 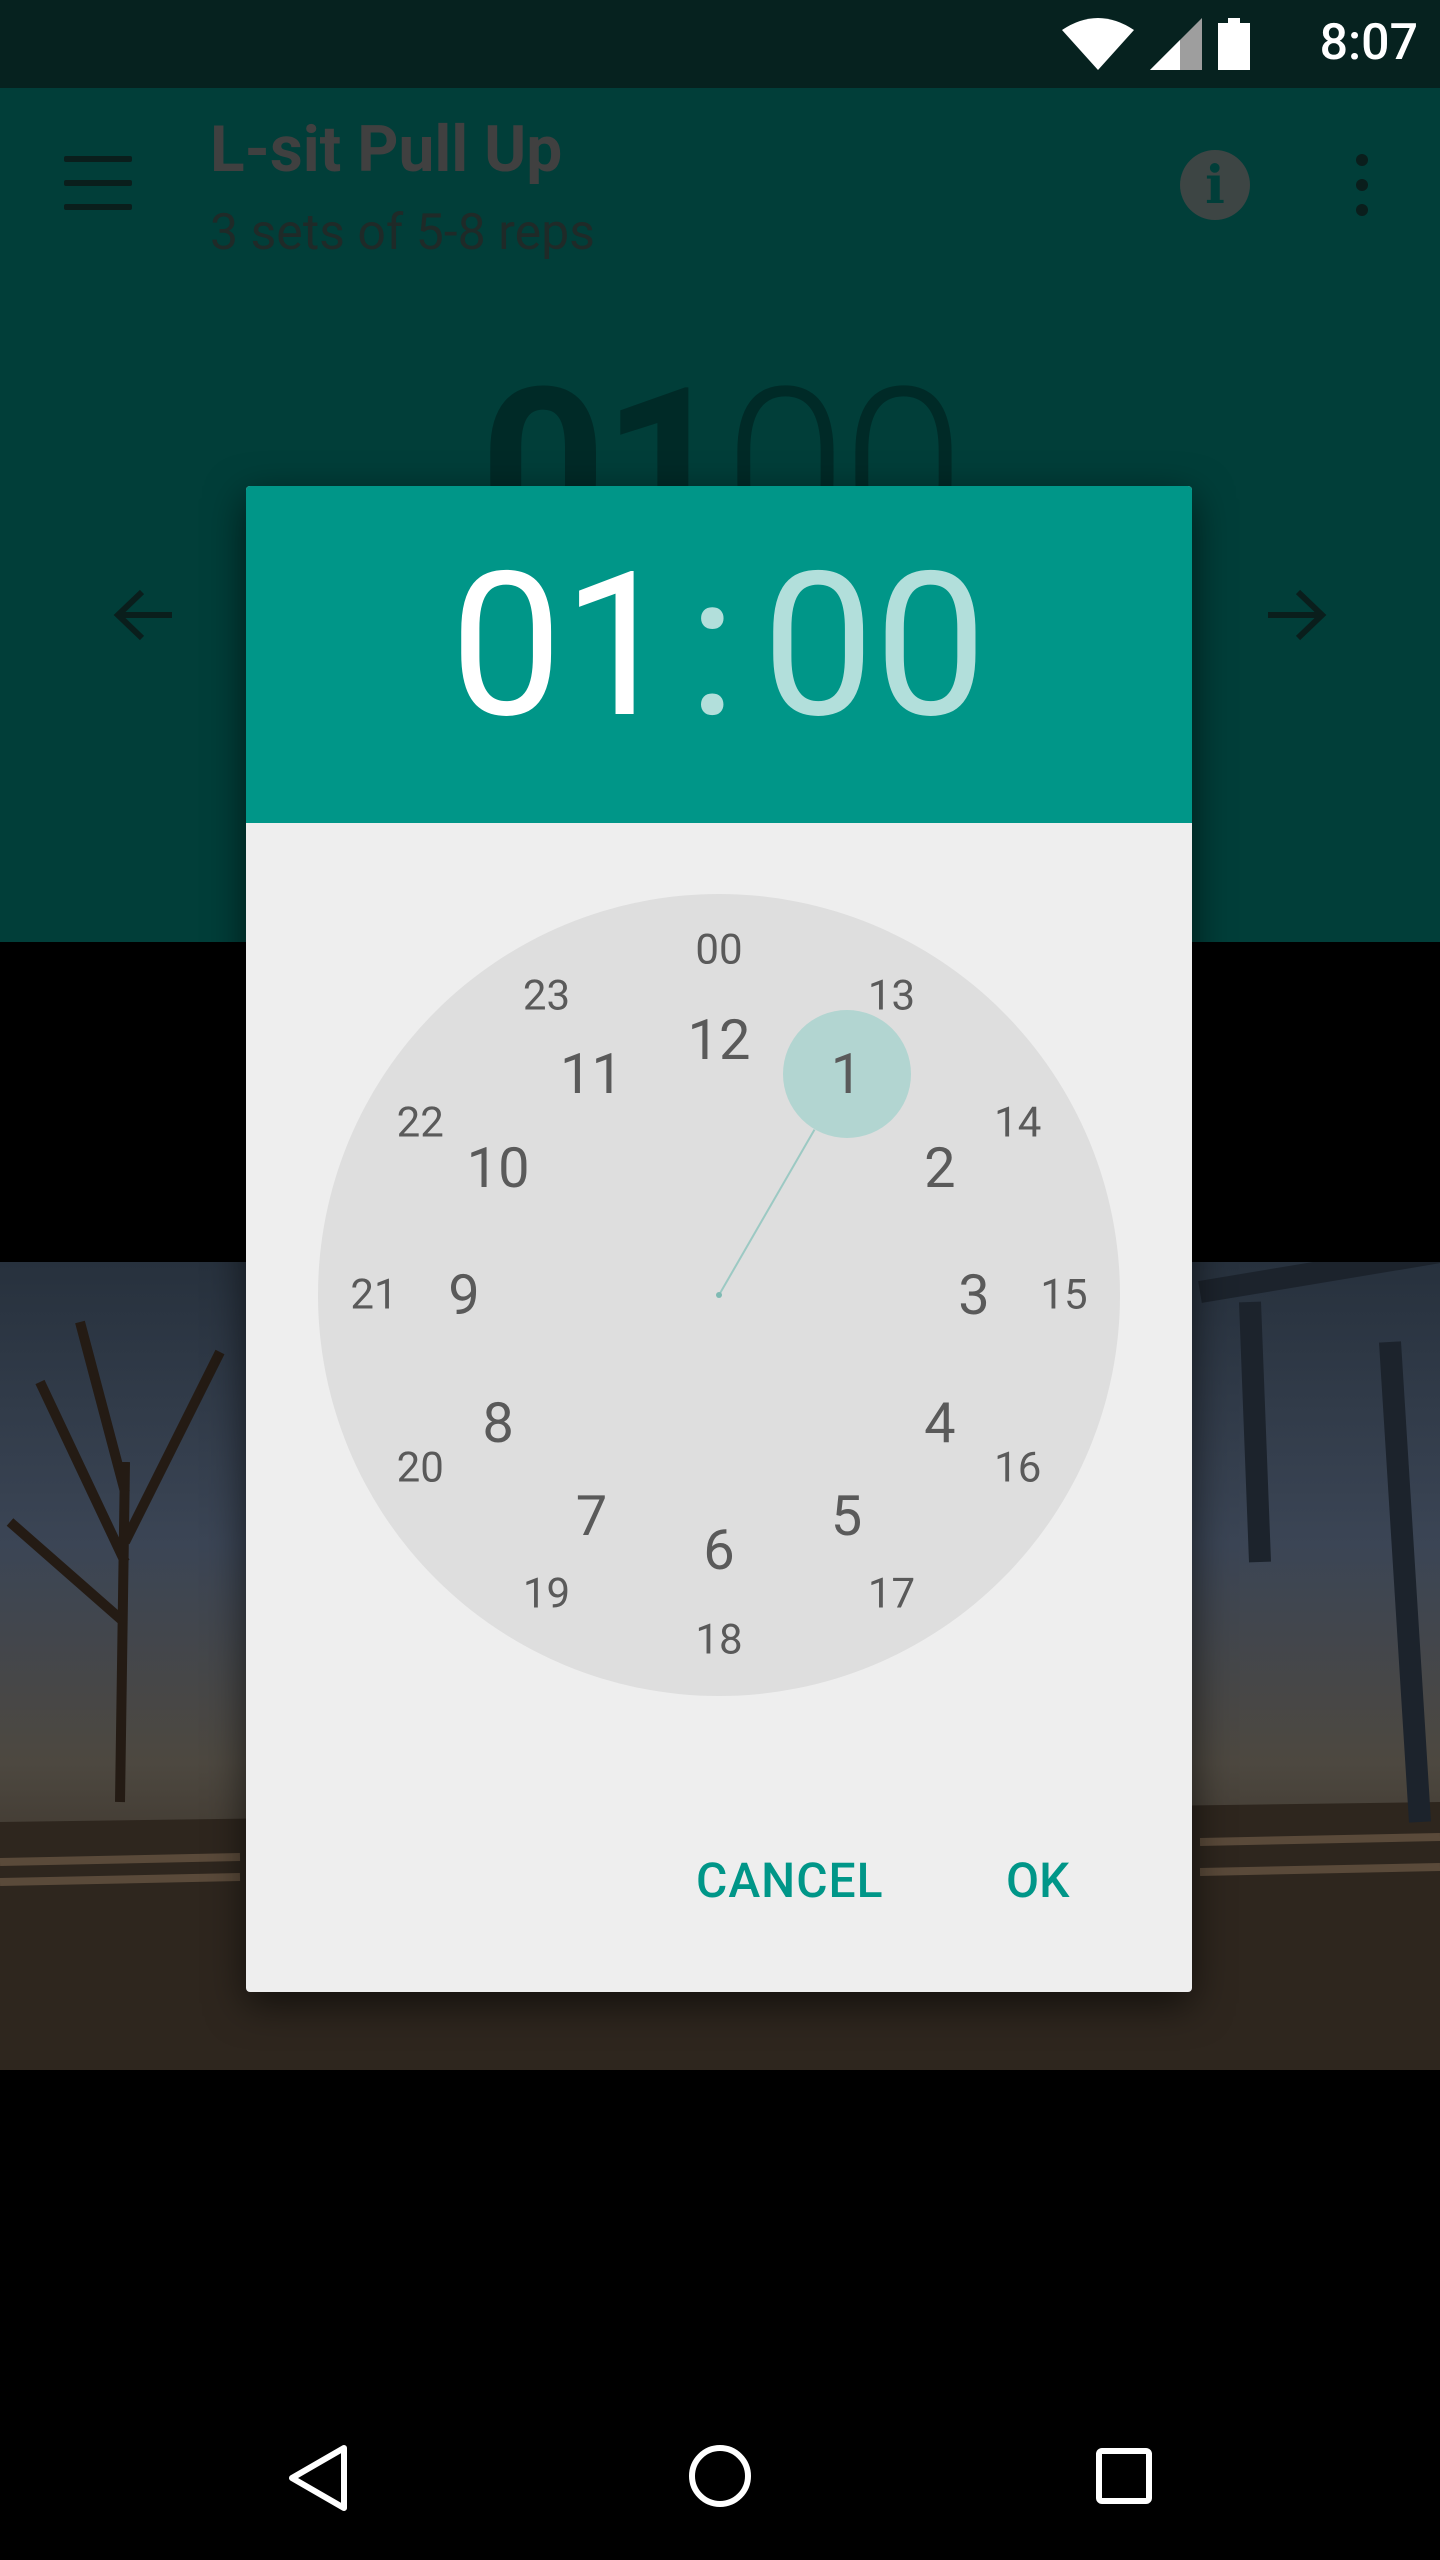 What do you see at coordinates (420, 1467) in the screenshot?
I see `clock-hour-outer-20: 20` at bounding box center [420, 1467].